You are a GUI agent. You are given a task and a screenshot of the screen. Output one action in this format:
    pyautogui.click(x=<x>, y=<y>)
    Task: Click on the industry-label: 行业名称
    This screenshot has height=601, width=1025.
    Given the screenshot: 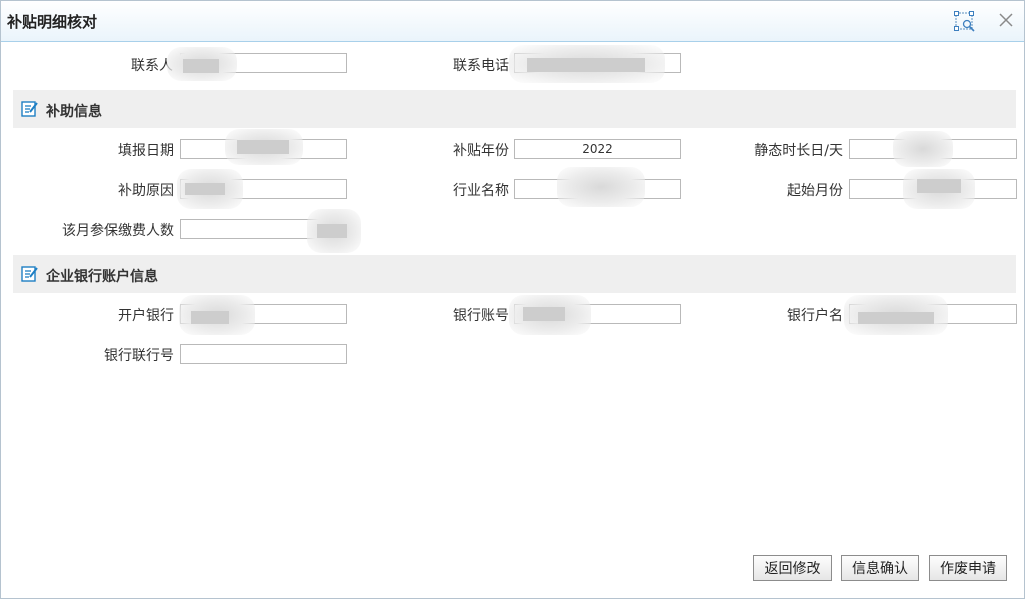 What is the action you would take?
    pyautogui.click(x=481, y=191)
    